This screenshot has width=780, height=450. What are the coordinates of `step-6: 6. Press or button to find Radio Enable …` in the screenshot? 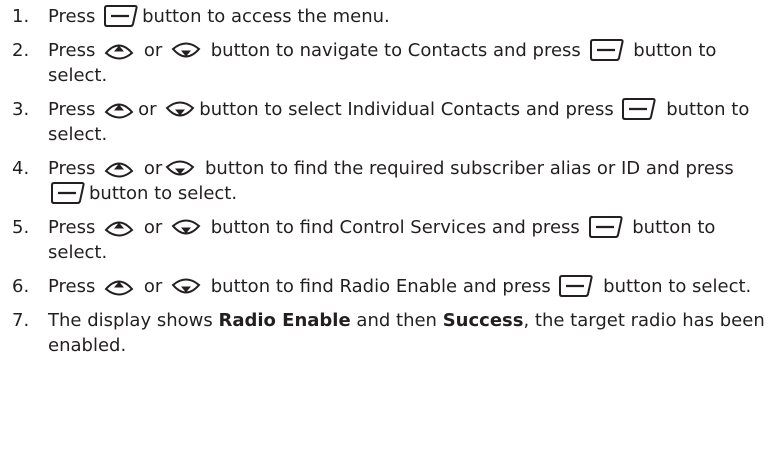 It's located at (392, 286).